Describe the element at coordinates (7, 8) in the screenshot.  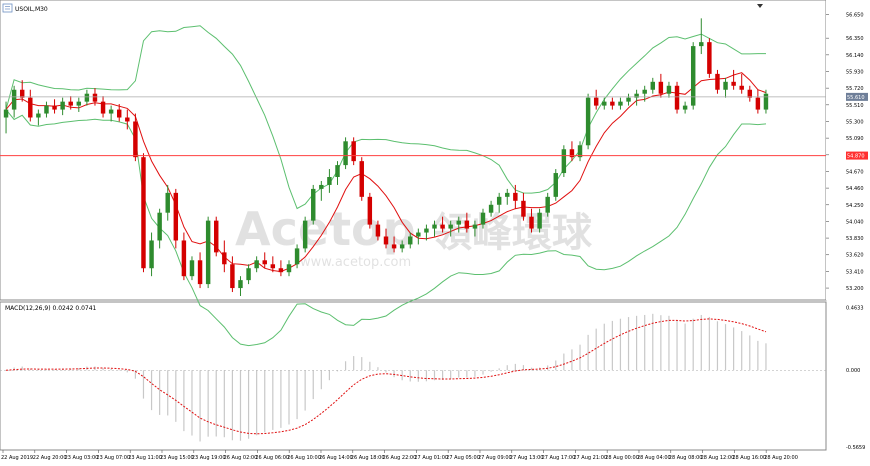
I see `menu-icon` at that location.